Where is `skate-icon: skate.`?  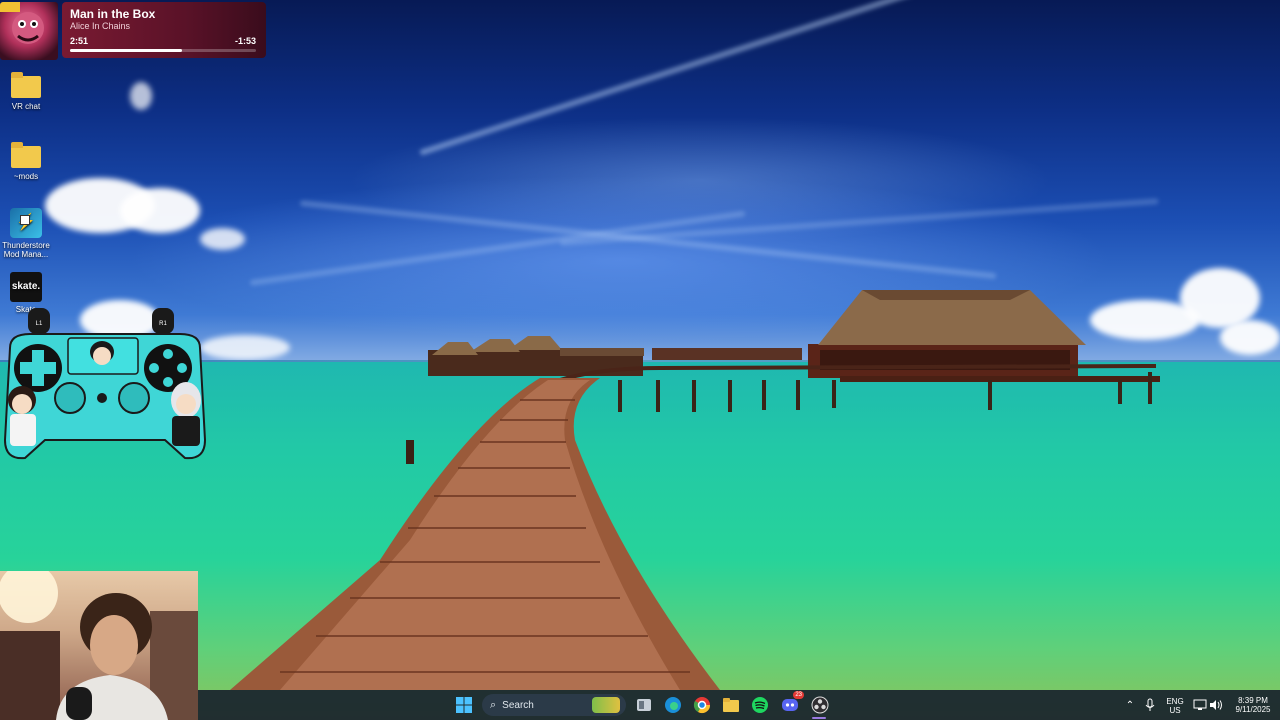
skate-icon: skate. is located at coordinates (26, 287).